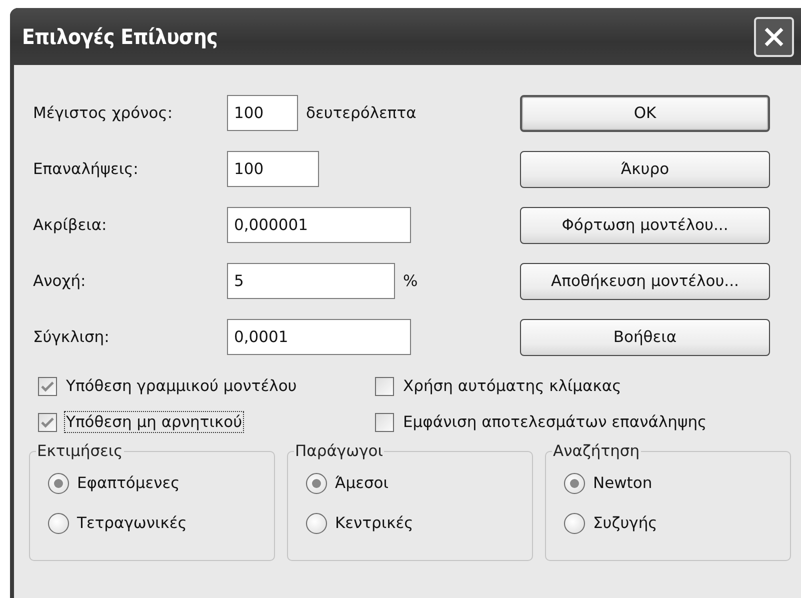 The height and width of the screenshot is (598, 801). Describe the element at coordinates (645, 113) in the screenshot. I see `dialog-button: OK` at that location.